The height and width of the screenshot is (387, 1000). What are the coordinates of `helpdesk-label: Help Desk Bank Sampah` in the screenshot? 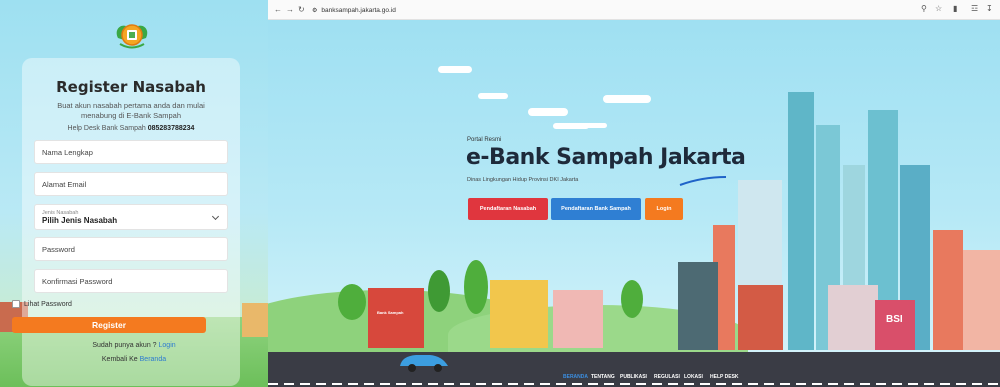 It's located at (106, 128).